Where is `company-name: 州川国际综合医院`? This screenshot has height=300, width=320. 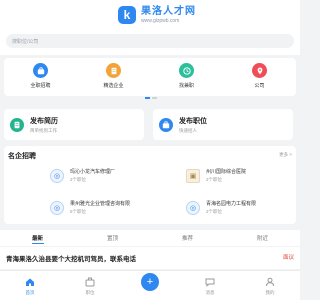 company-name: 州川国际综合医院 is located at coordinates (226, 172).